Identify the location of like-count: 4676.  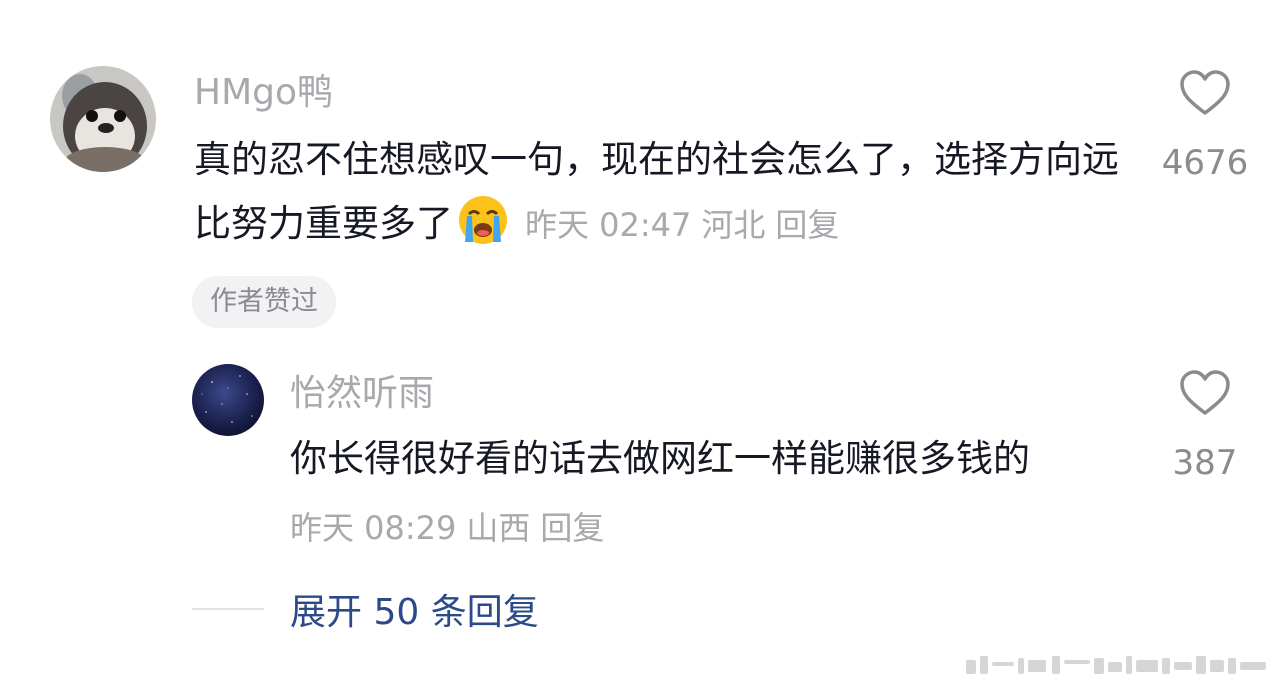
(1205, 163).